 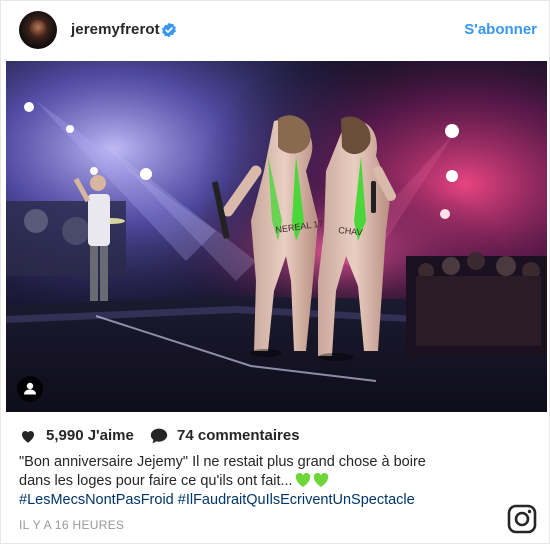 What do you see at coordinates (72, 525) in the screenshot?
I see `post-timestamp: IL Y A 16 HEURES` at bounding box center [72, 525].